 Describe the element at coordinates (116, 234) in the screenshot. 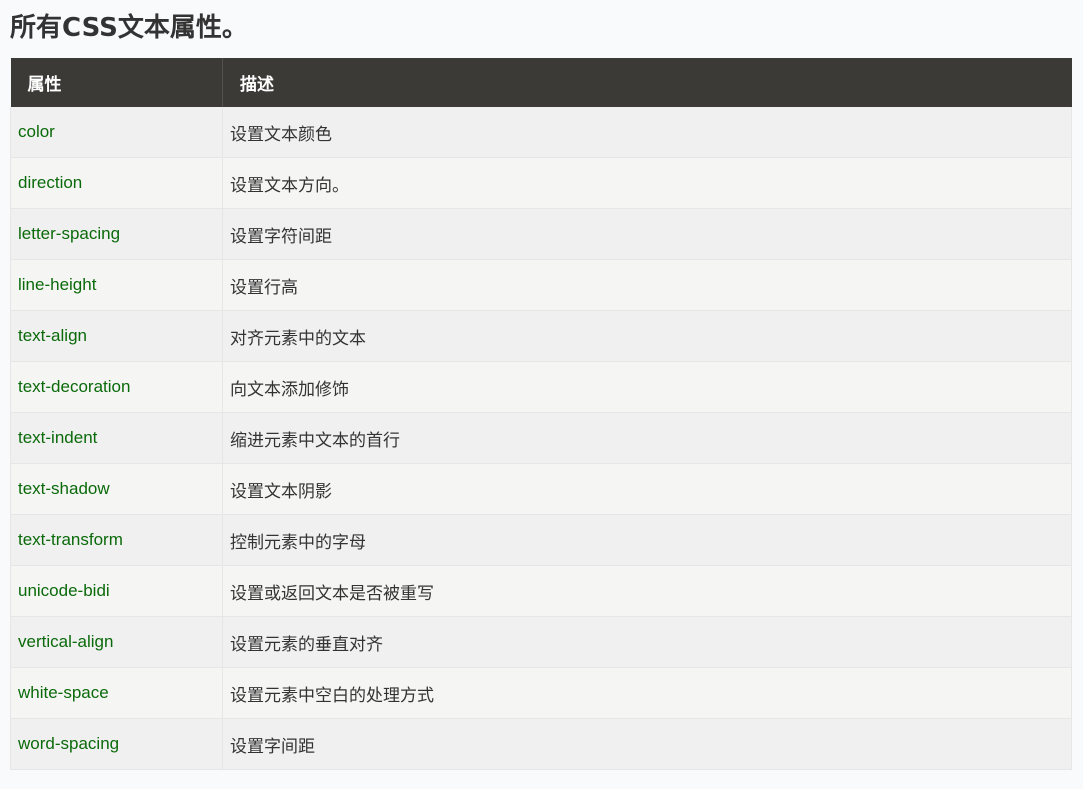

I see `property-link: letter-spacing` at that location.